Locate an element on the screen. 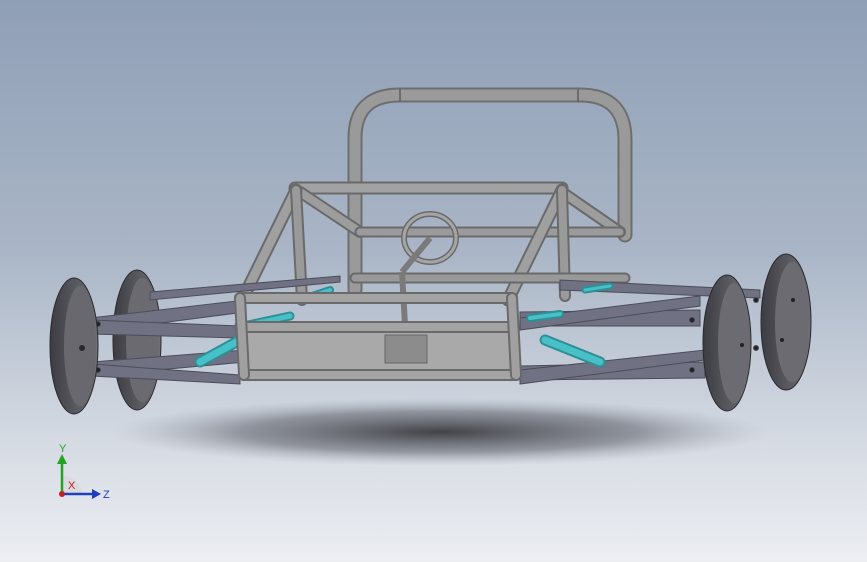  y-axis-label: Y is located at coordinates (63, 449).